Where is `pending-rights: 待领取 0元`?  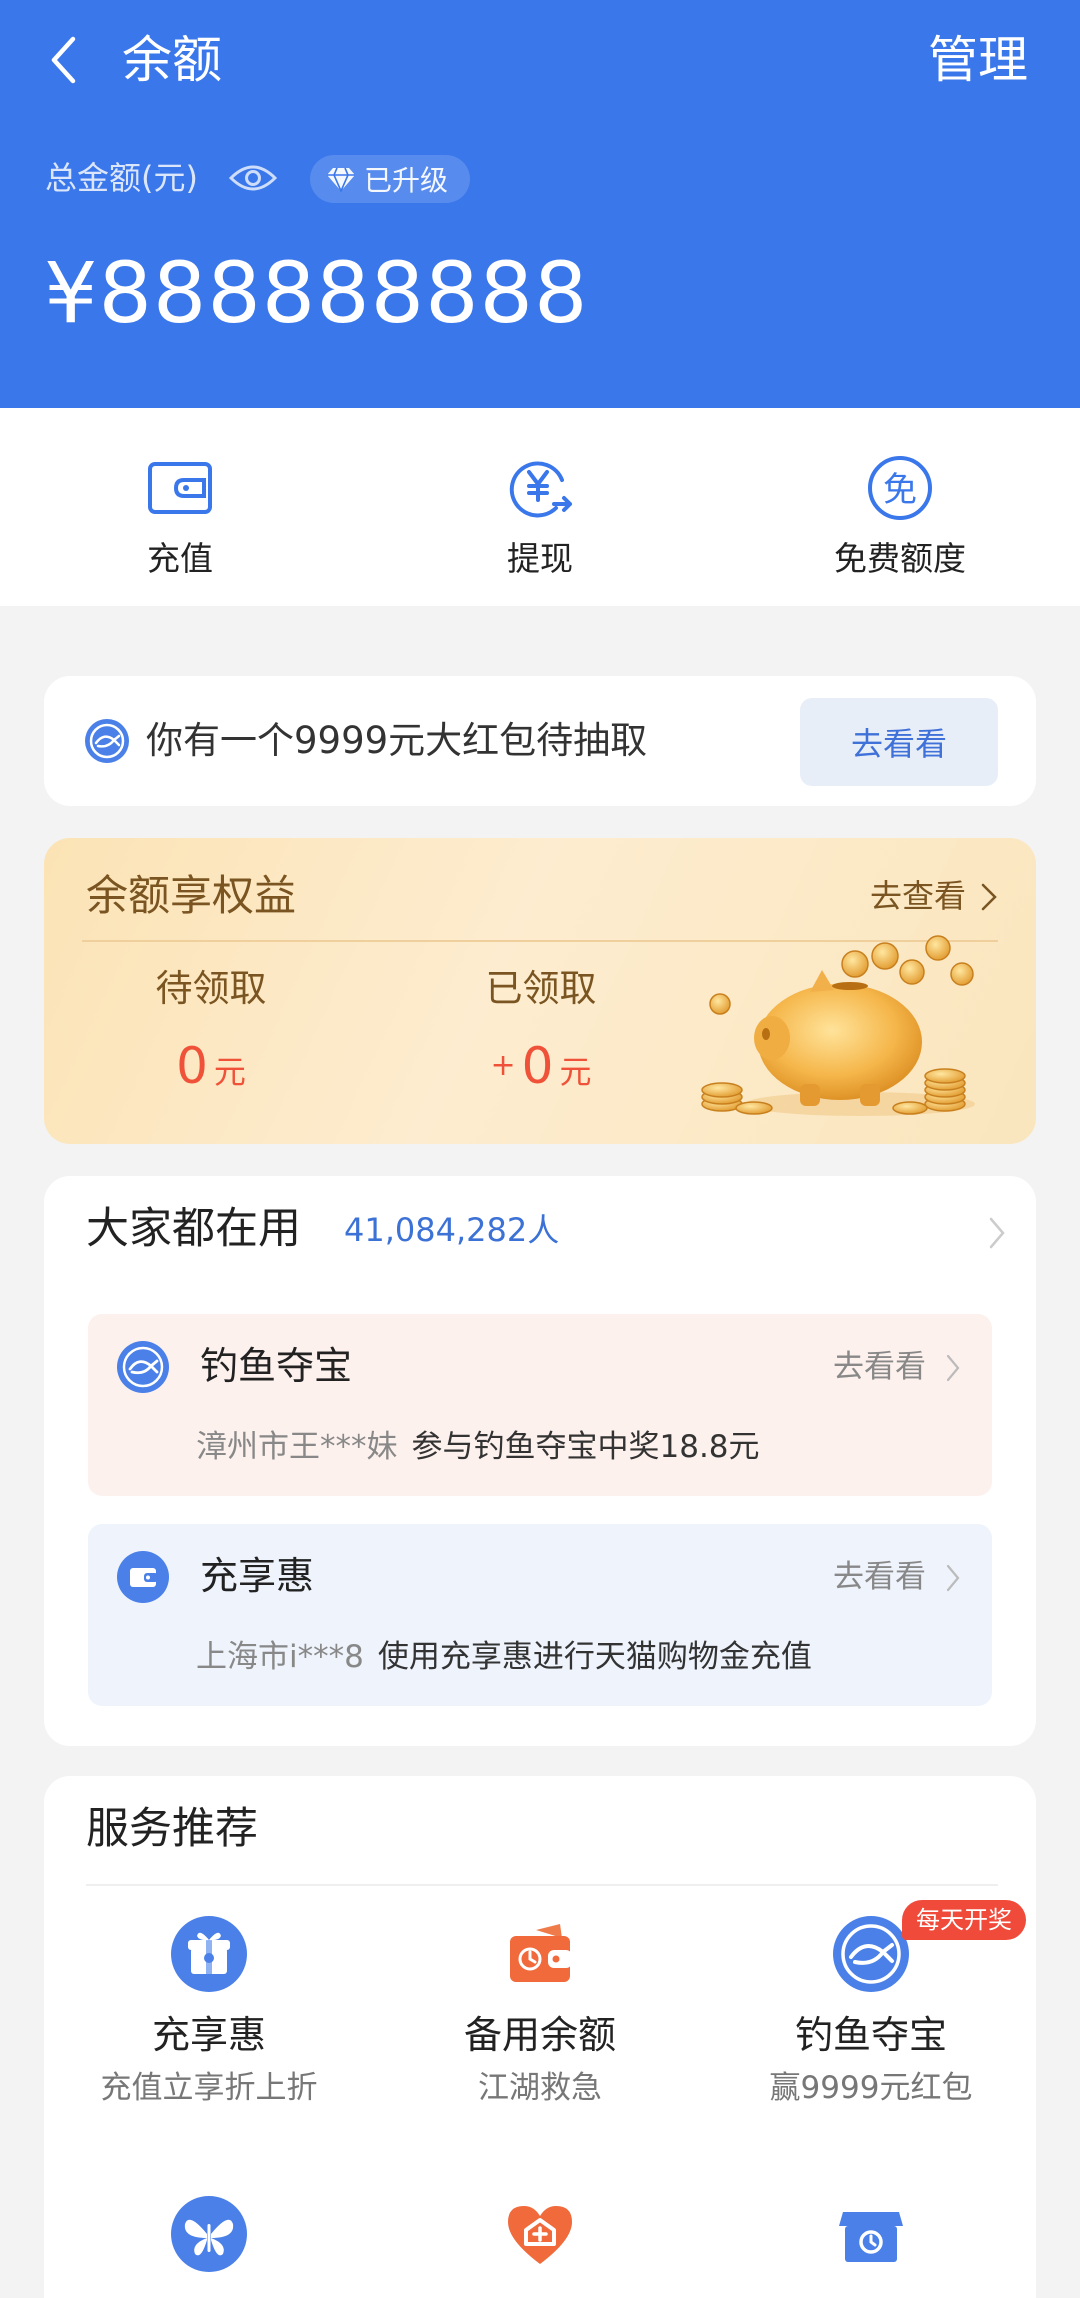 pending-rights: 待领取 0元 is located at coordinates (211, 1032).